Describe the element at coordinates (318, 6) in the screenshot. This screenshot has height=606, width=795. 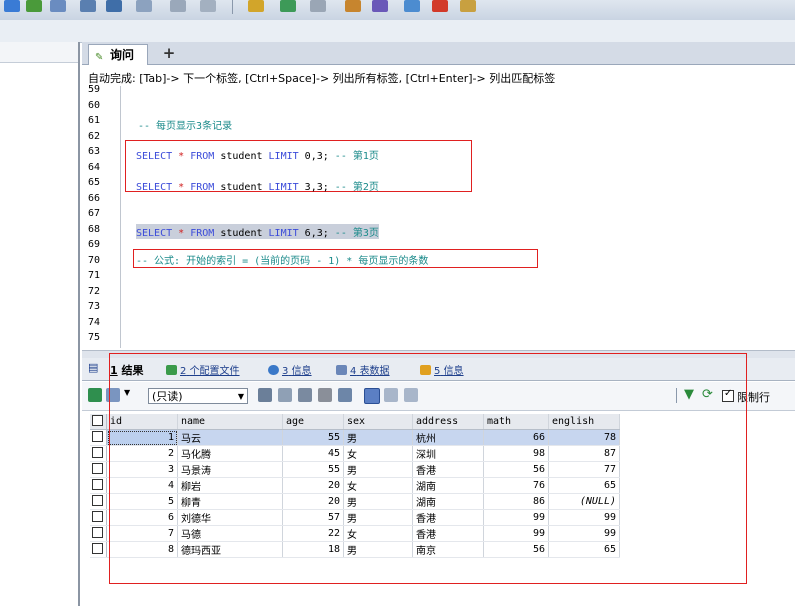
I see `user-icon` at that location.